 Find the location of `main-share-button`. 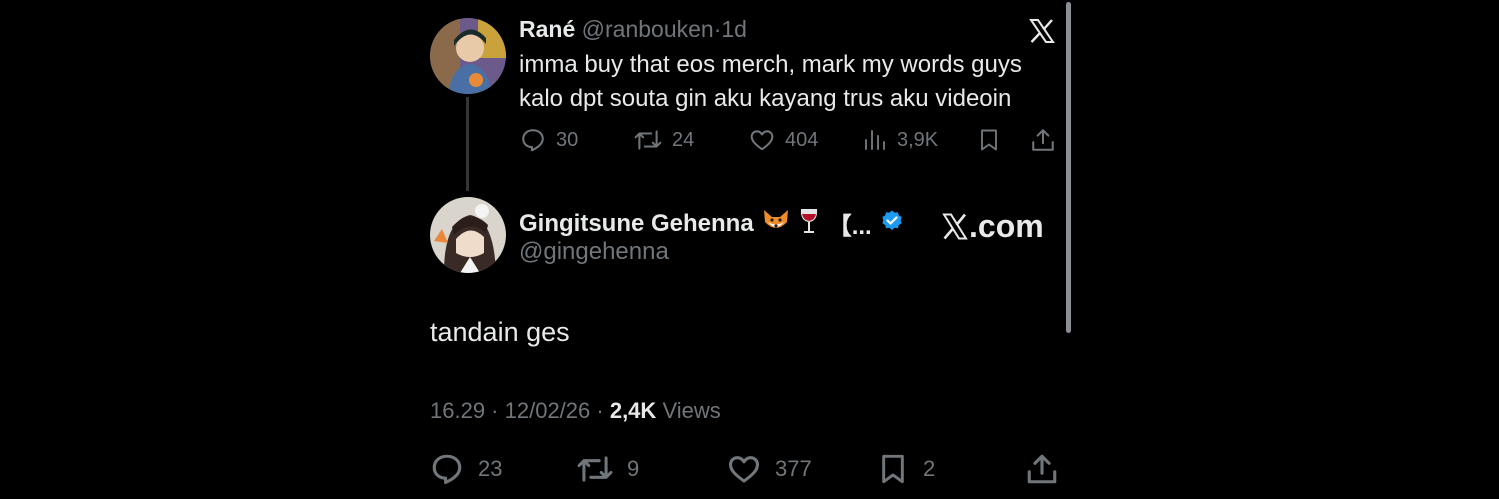

main-share-button is located at coordinates (1042, 469).